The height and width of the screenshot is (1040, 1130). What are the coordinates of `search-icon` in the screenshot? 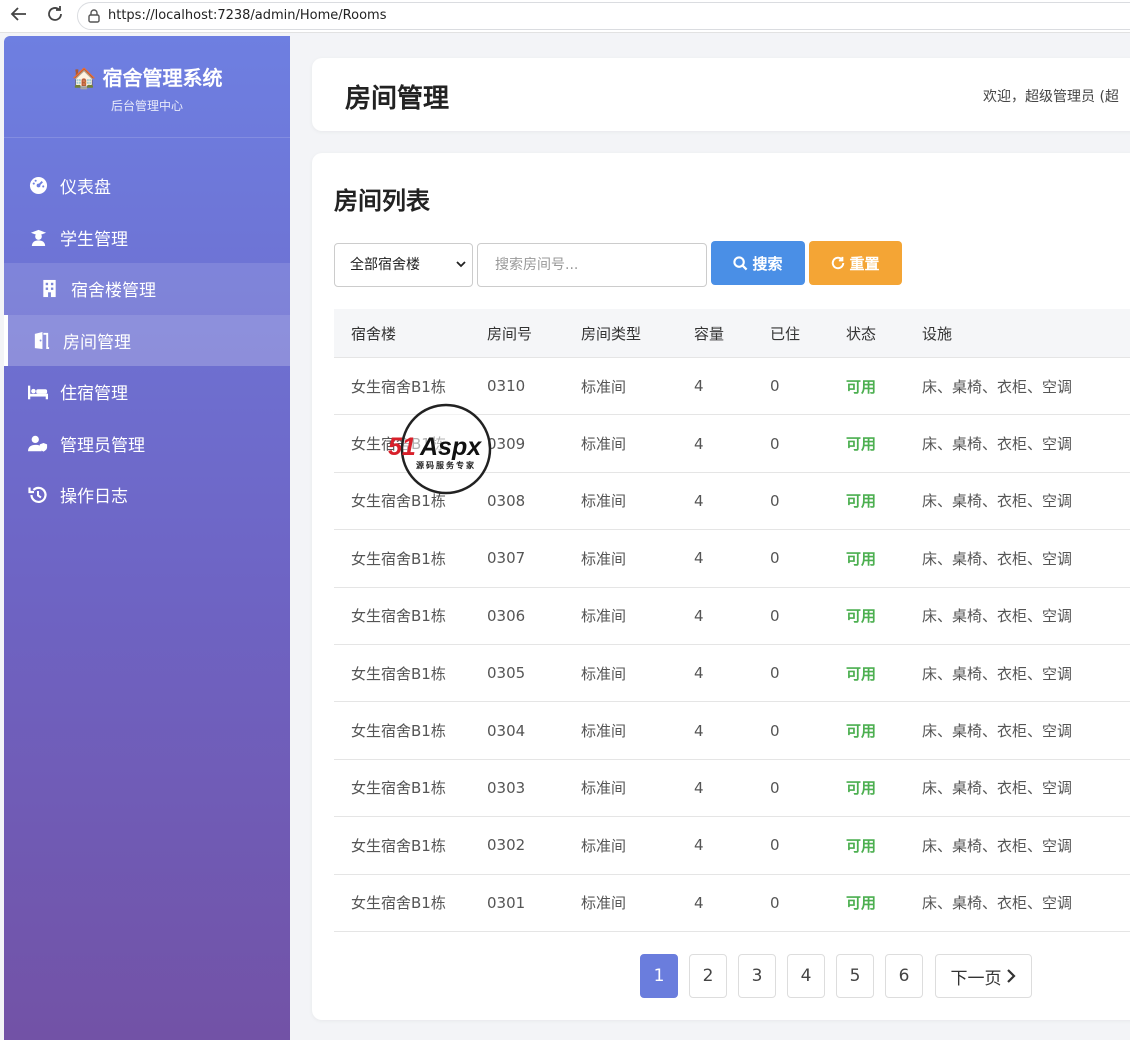 It's located at (740, 262).